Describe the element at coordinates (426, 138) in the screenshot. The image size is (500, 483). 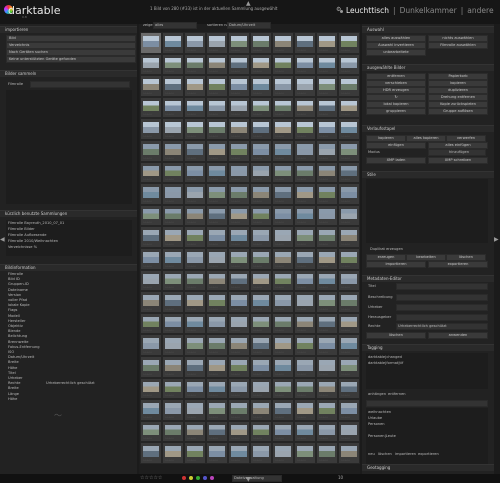
I see `history-copy-all-button: alles kopieren` at that location.